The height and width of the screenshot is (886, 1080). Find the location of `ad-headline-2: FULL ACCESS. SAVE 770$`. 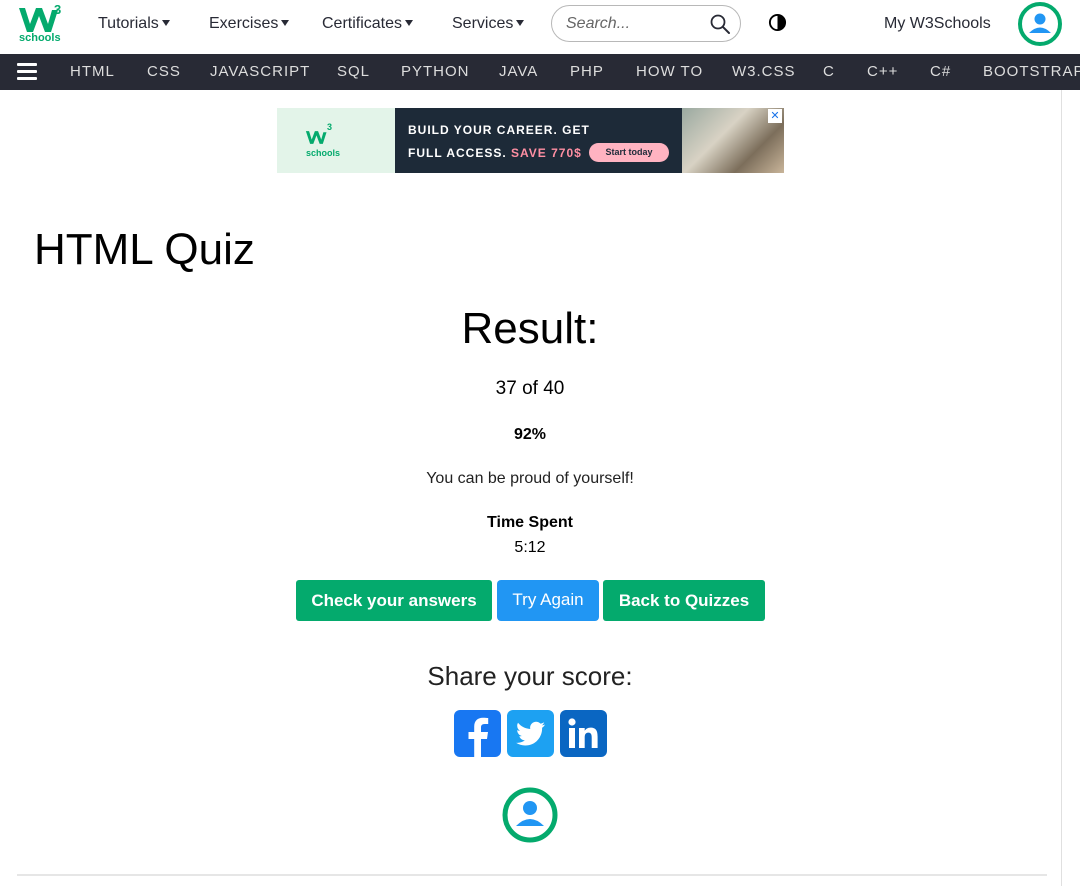

ad-headline-2: FULL ACCESS. SAVE 770$ is located at coordinates (495, 153).